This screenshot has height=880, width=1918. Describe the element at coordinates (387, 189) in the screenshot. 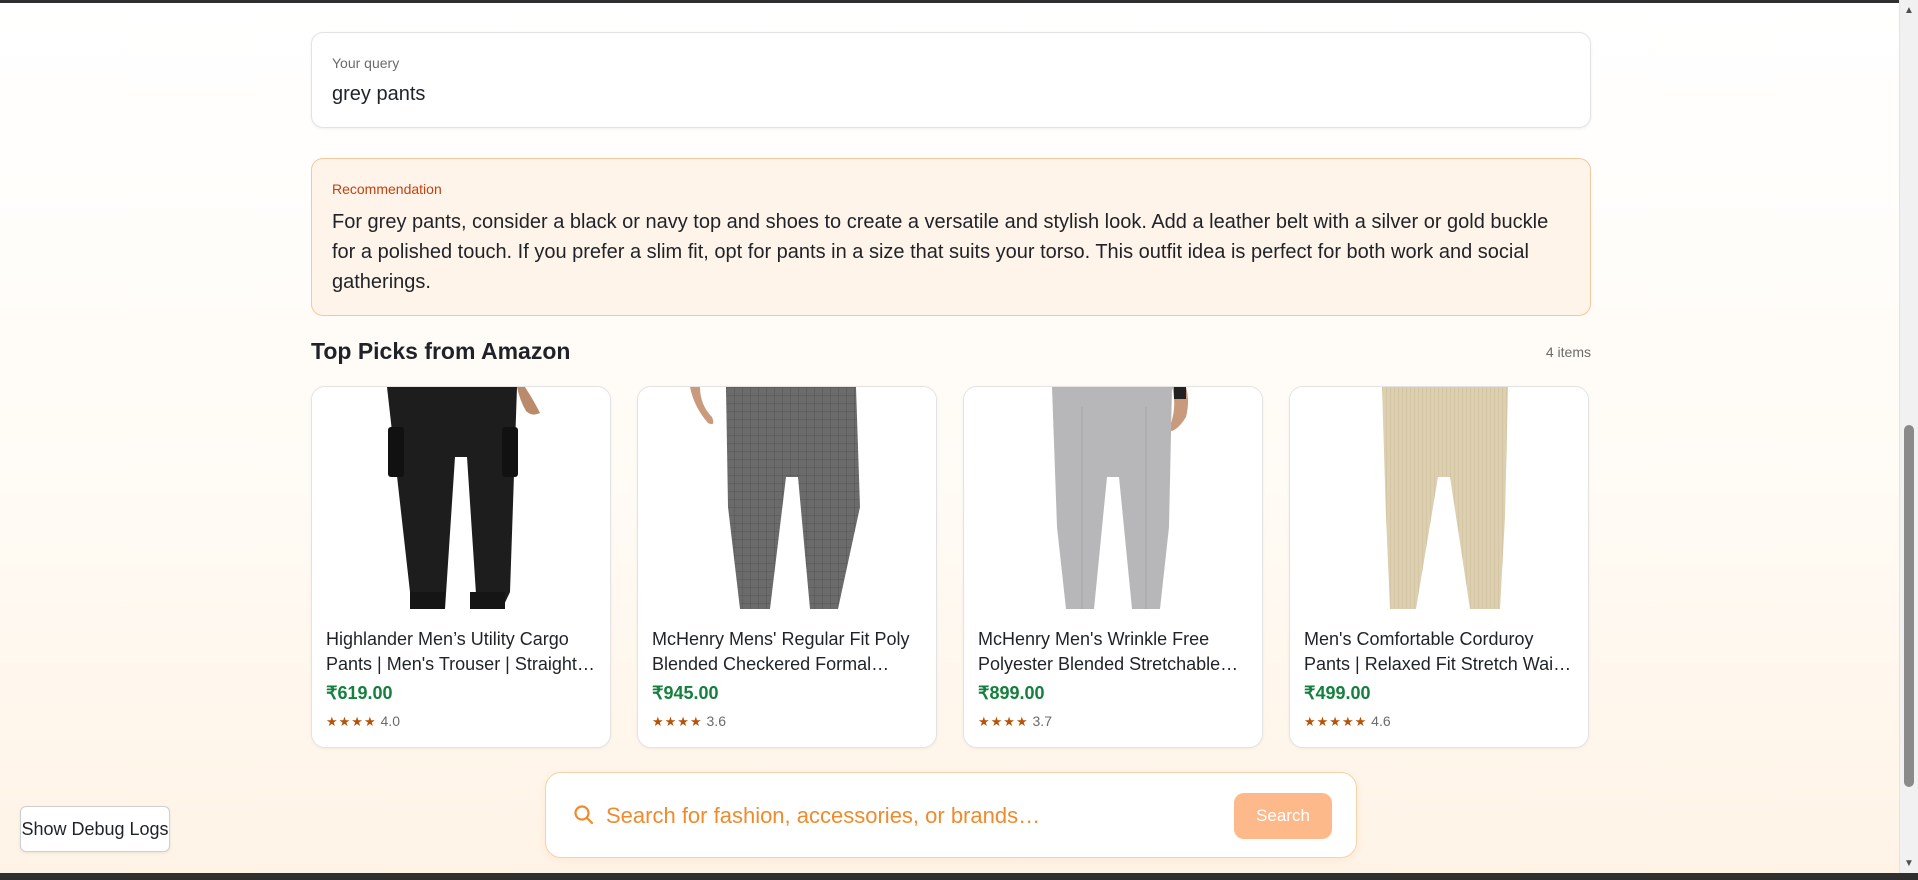

I see `recommendation-label: Recommendation` at that location.